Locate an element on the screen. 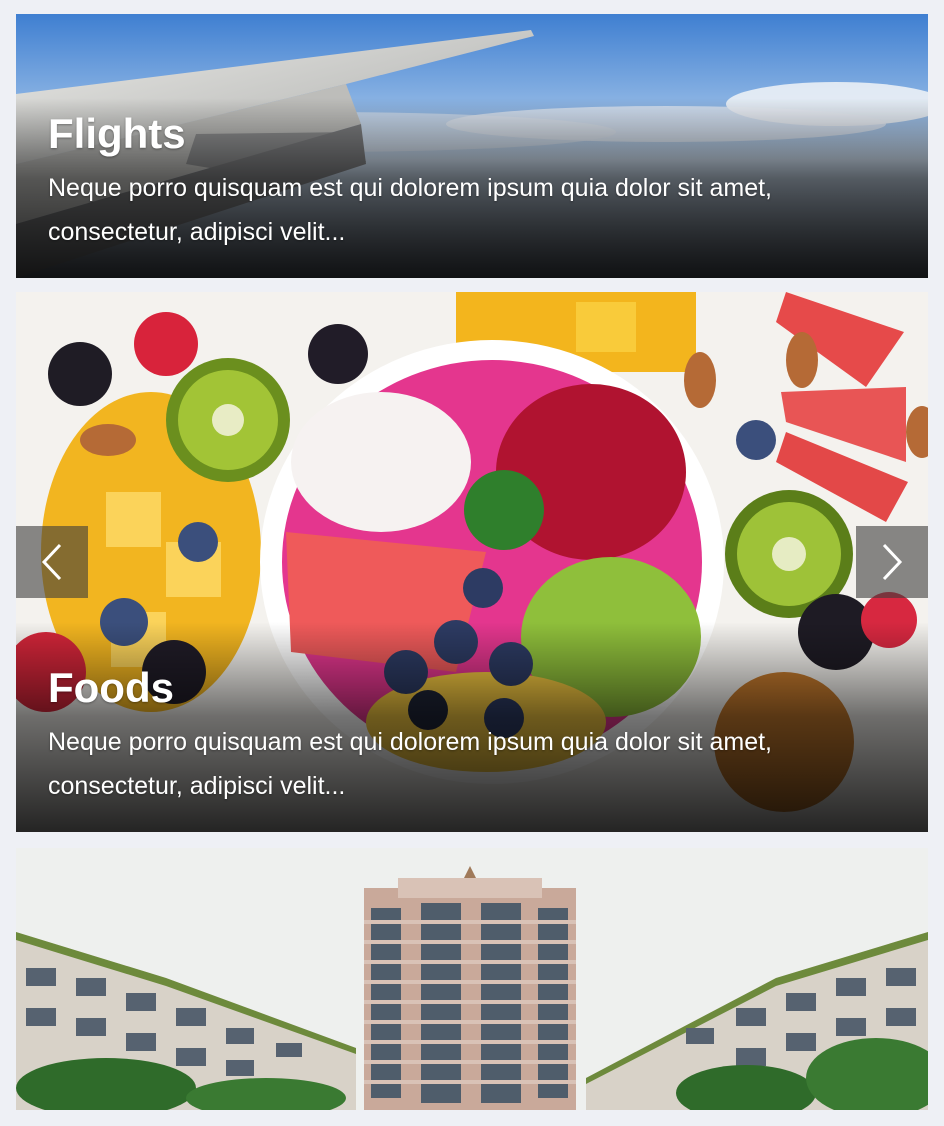  card-title: Foods is located at coordinates (111, 687).